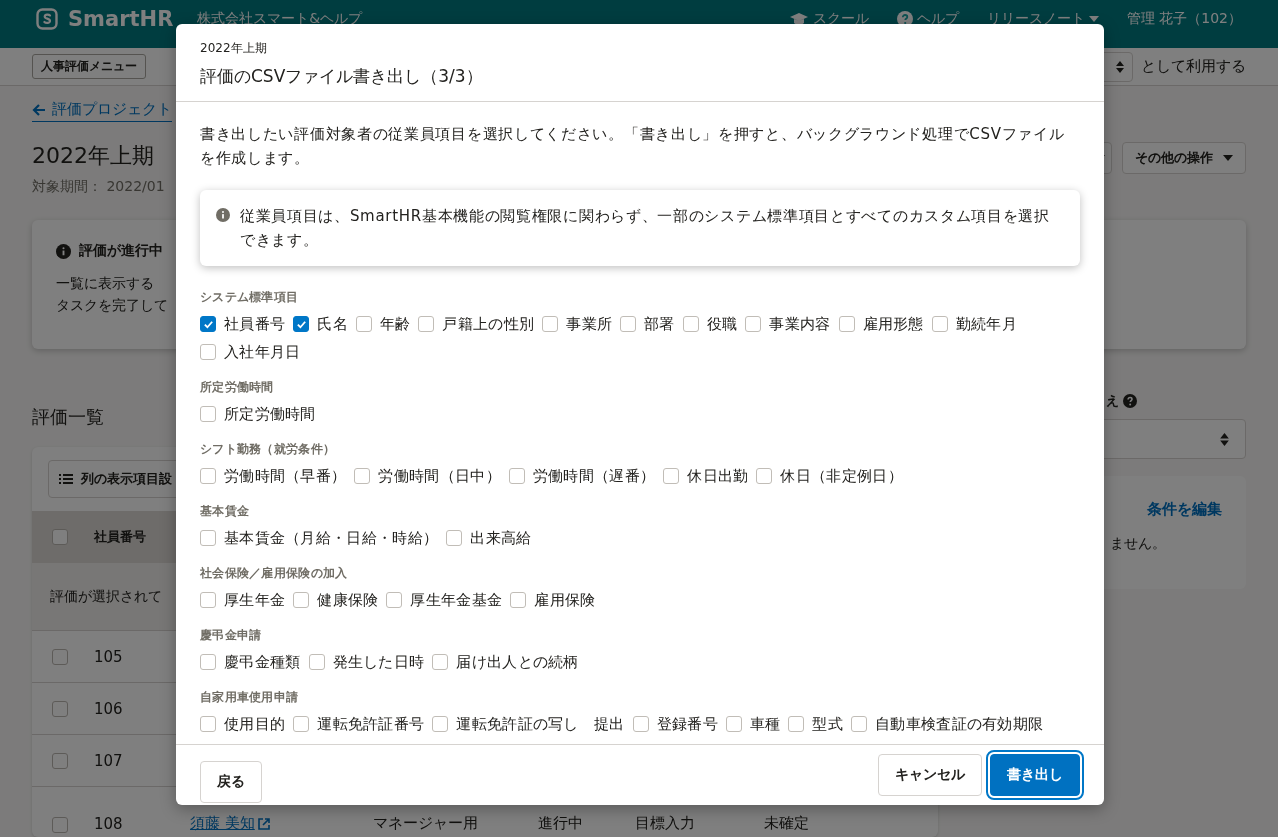  What do you see at coordinates (1120, 66) in the screenshot?
I see `sort-arrows-icon` at bounding box center [1120, 66].